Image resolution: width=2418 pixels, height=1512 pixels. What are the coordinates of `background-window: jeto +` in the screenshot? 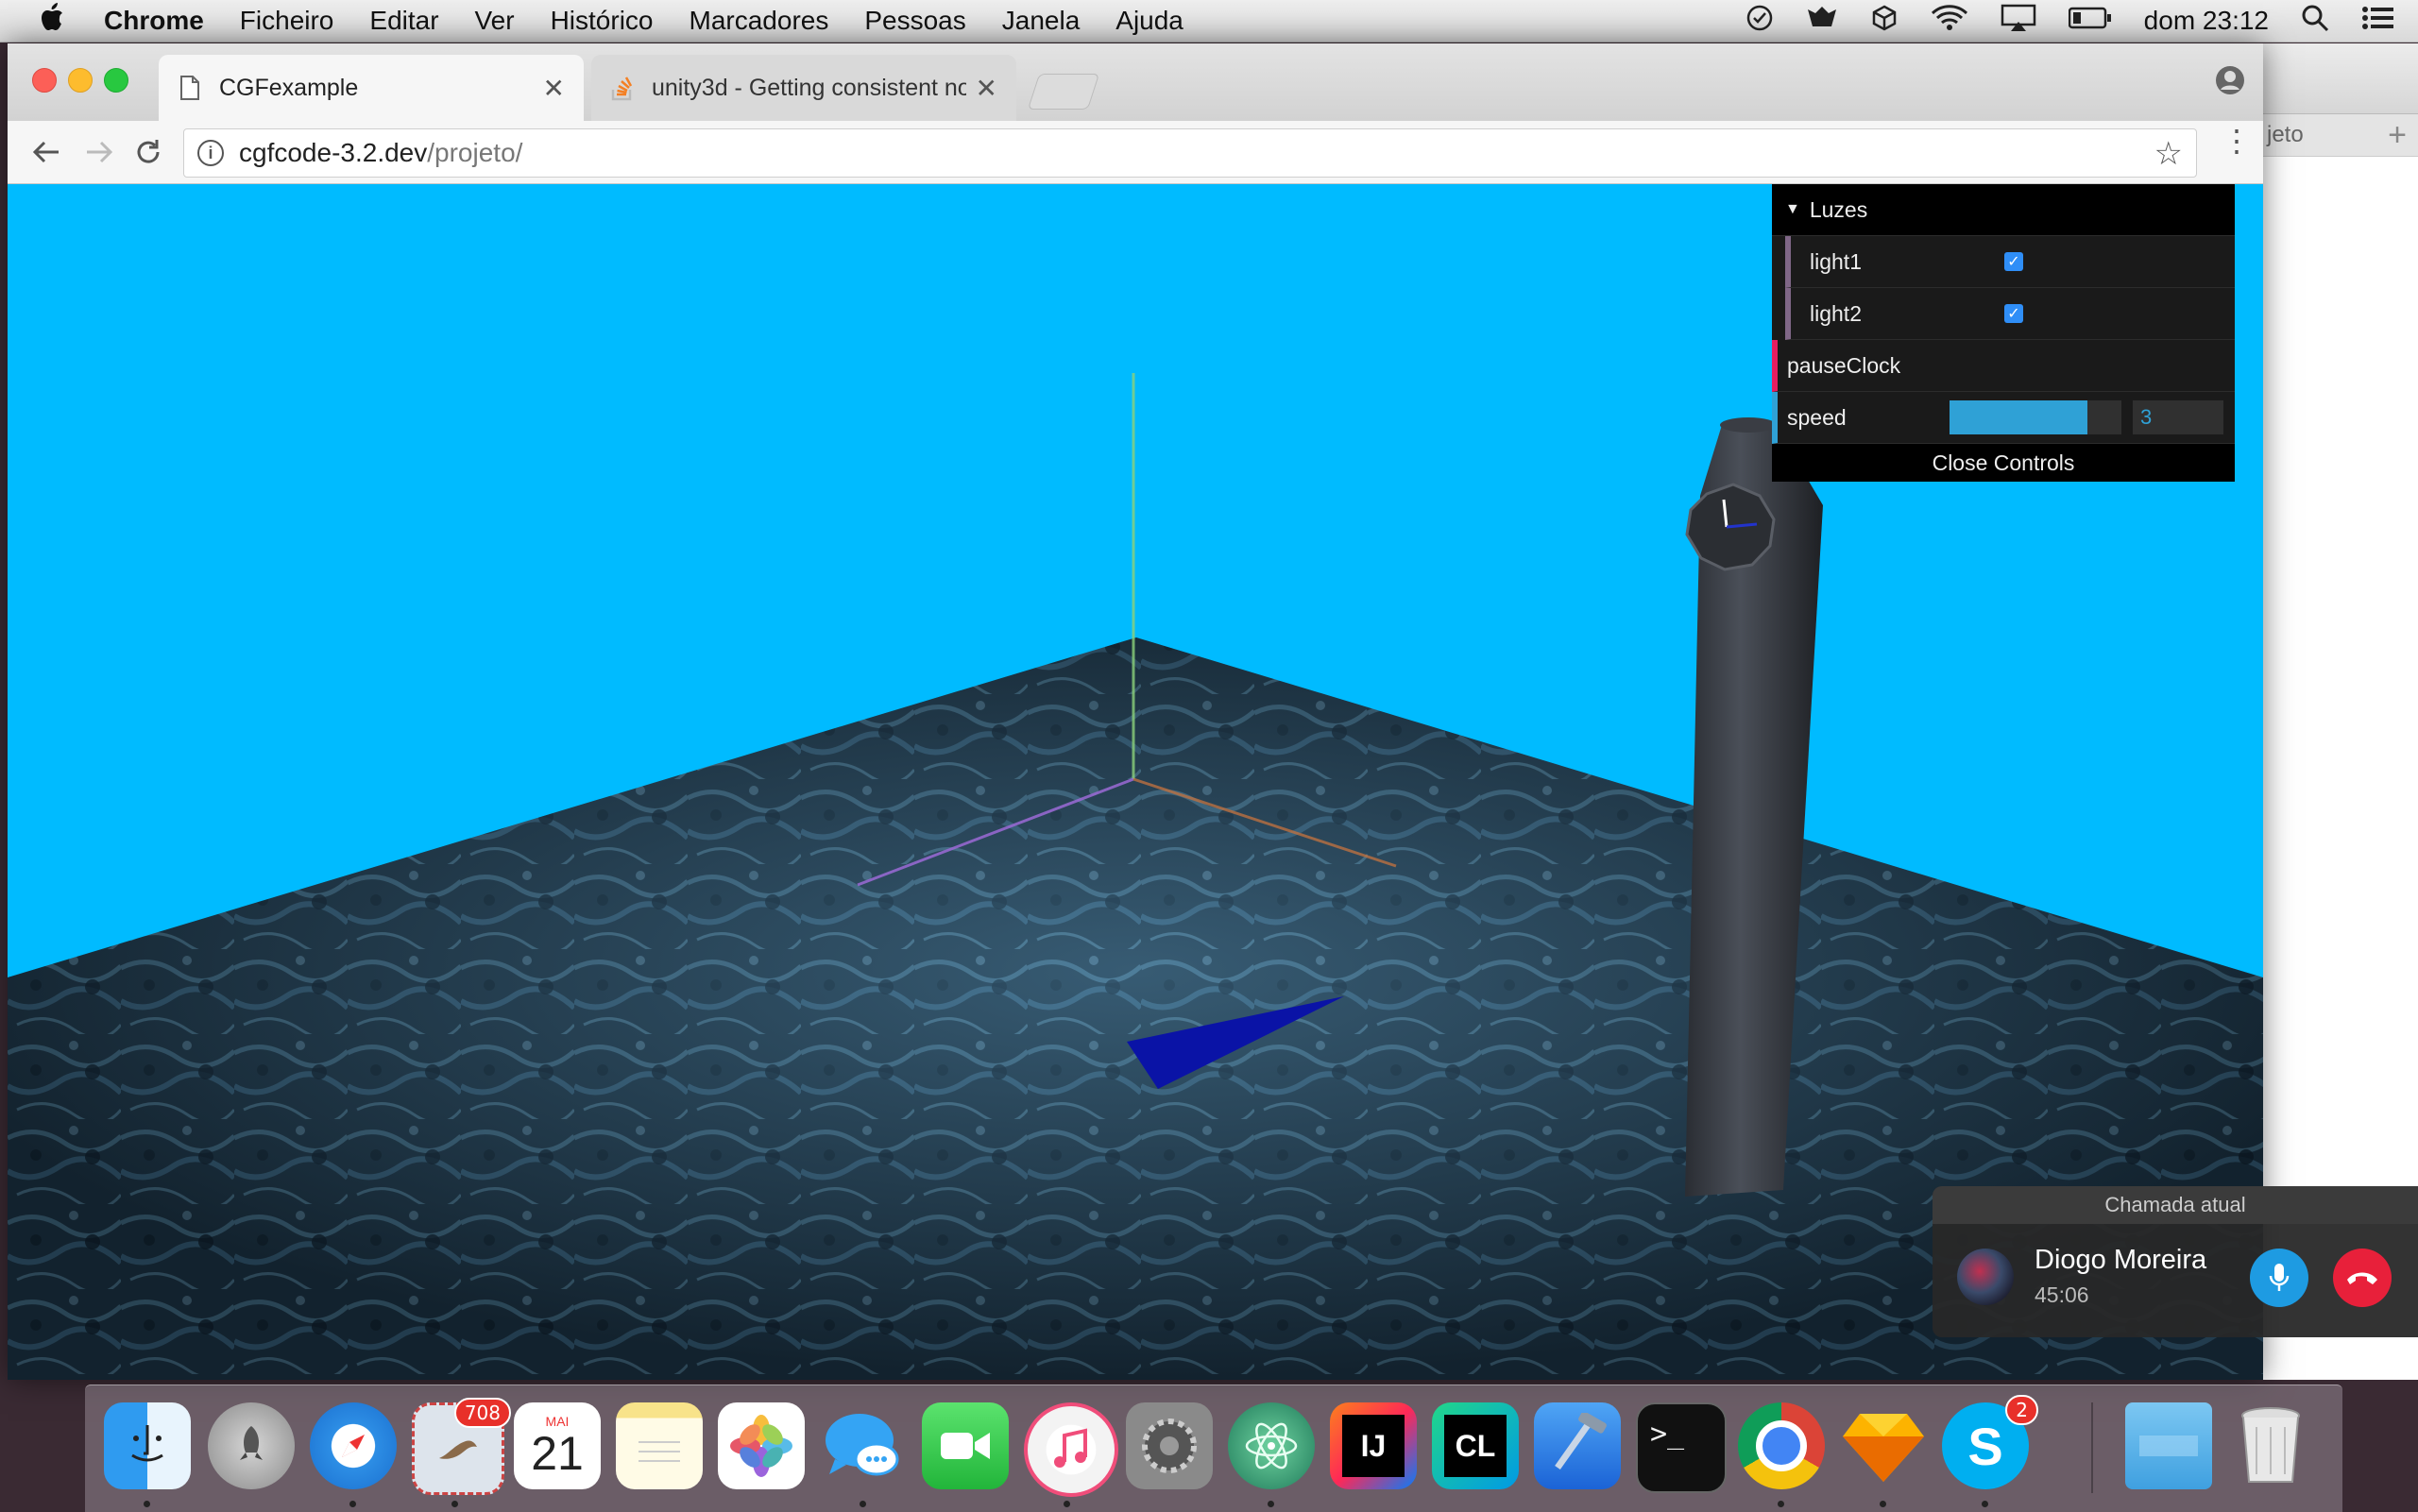 It's located at (2333, 711).